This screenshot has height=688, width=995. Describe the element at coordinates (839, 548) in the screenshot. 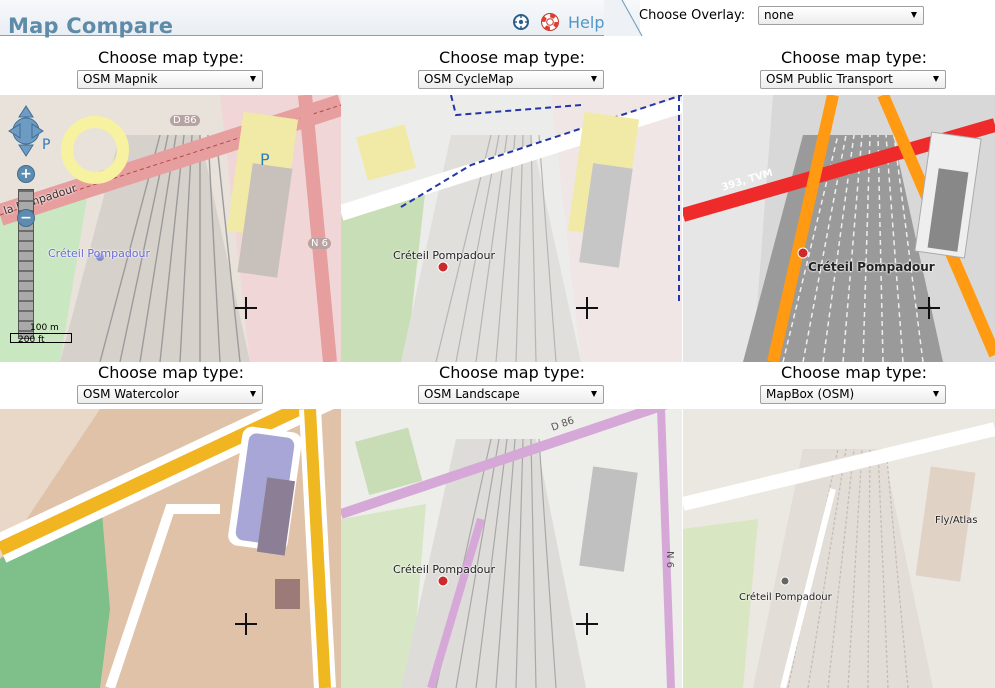

I see `map-view-6: Fly/Atlas Créteil Pompadour` at that location.